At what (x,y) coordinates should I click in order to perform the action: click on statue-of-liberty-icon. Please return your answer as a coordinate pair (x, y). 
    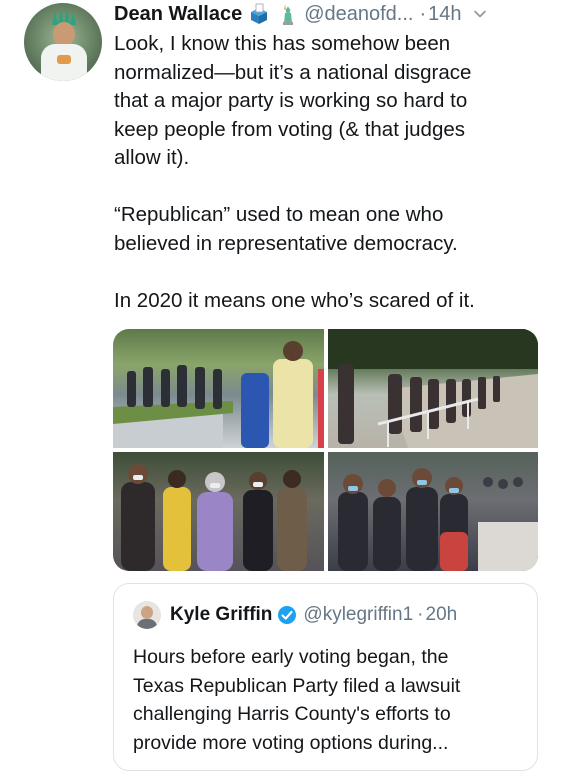
    Looking at the image, I should click on (288, 14).